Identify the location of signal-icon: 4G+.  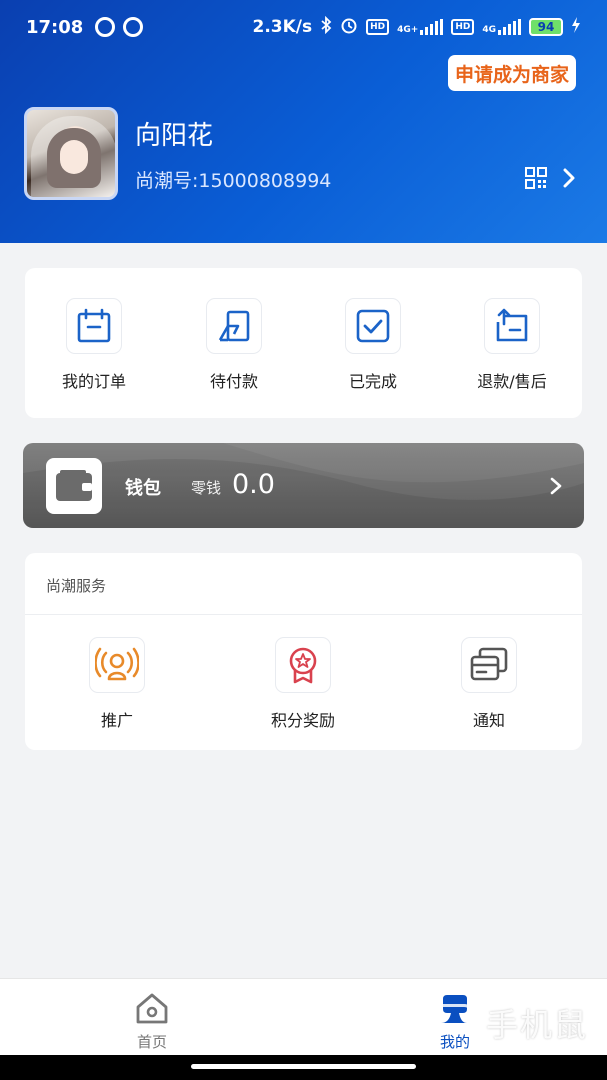
(420, 27).